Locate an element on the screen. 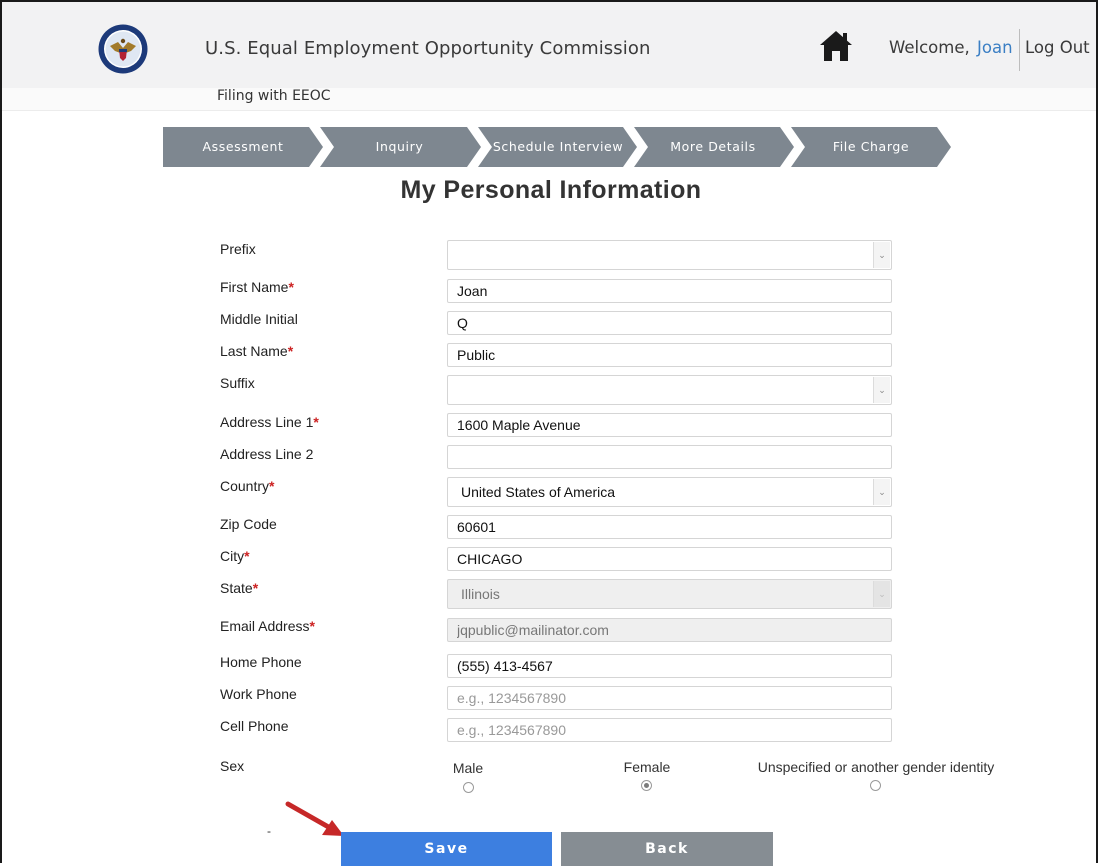 The width and height of the screenshot is (1102, 866). state-value: Illinois is located at coordinates (480, 594).